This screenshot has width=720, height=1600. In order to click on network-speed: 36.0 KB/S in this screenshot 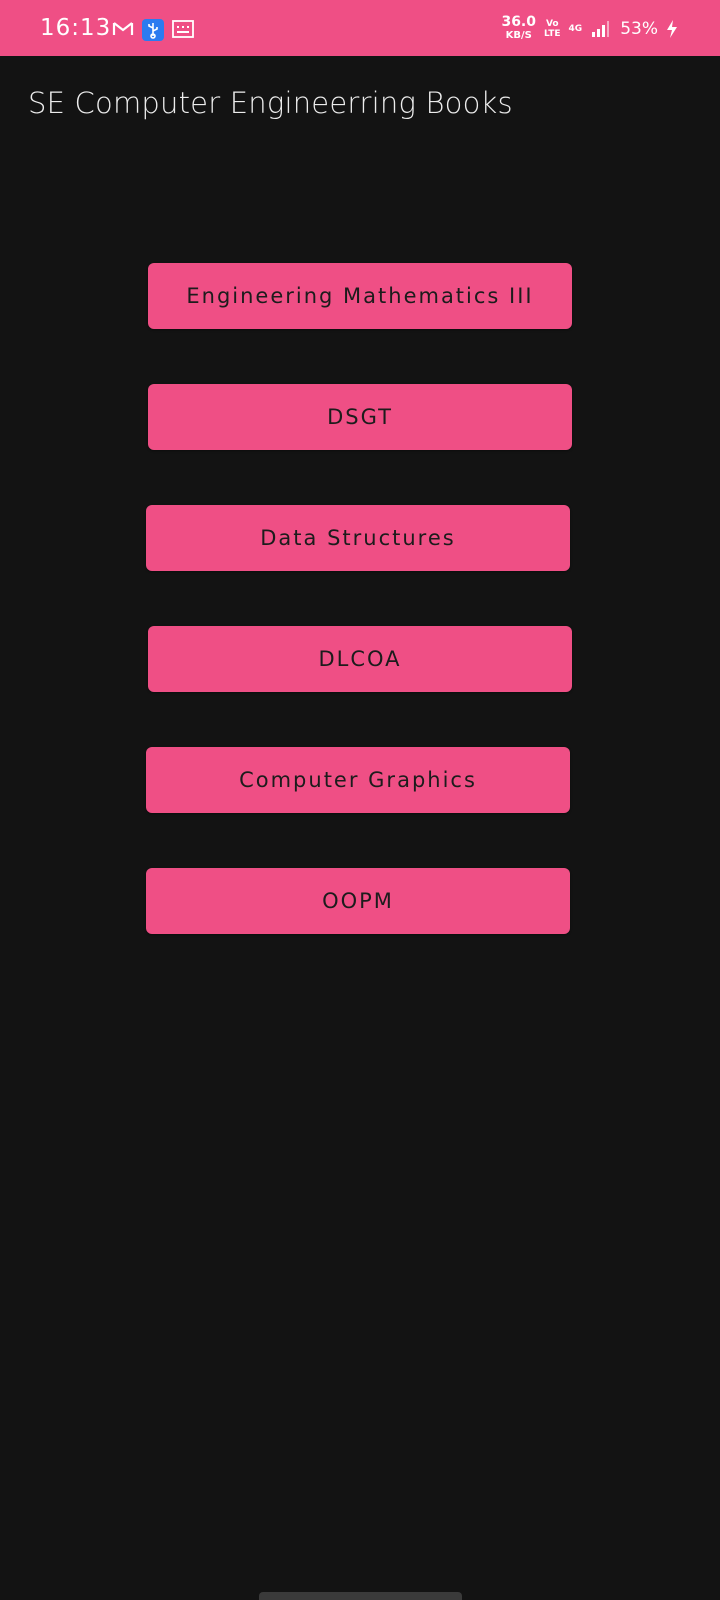, I will do `click(518, 28)`.